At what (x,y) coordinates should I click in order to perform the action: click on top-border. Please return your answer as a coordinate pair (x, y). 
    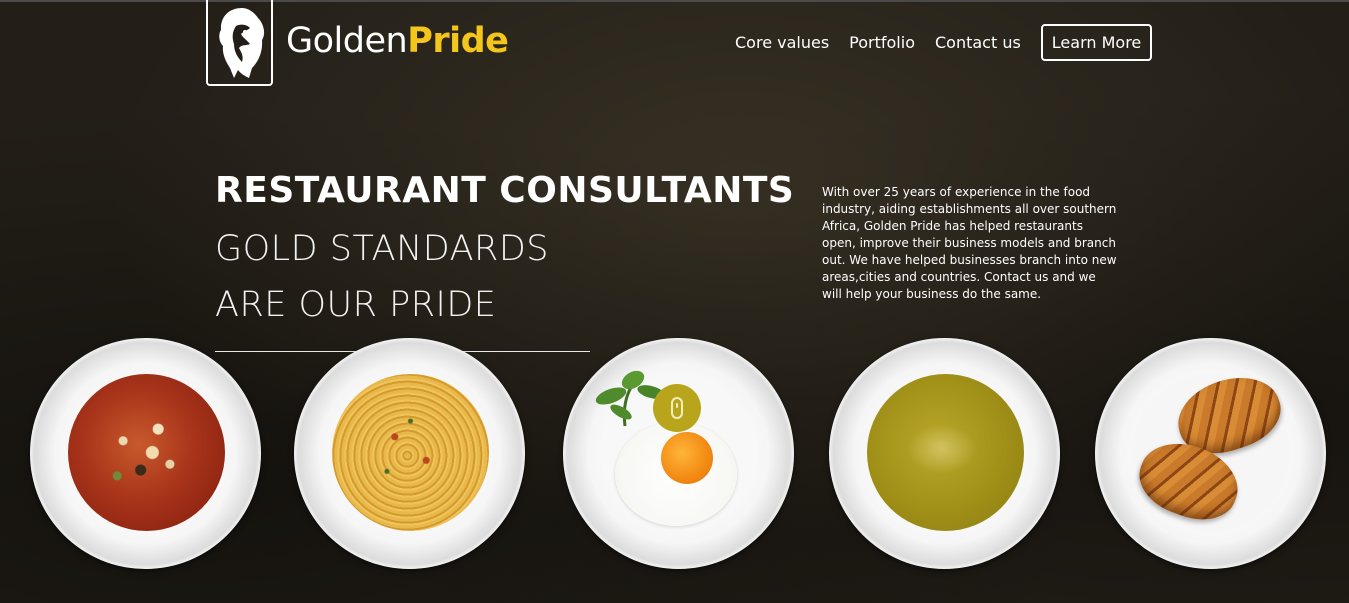
    Looking at the image, I should click on (674, 1).